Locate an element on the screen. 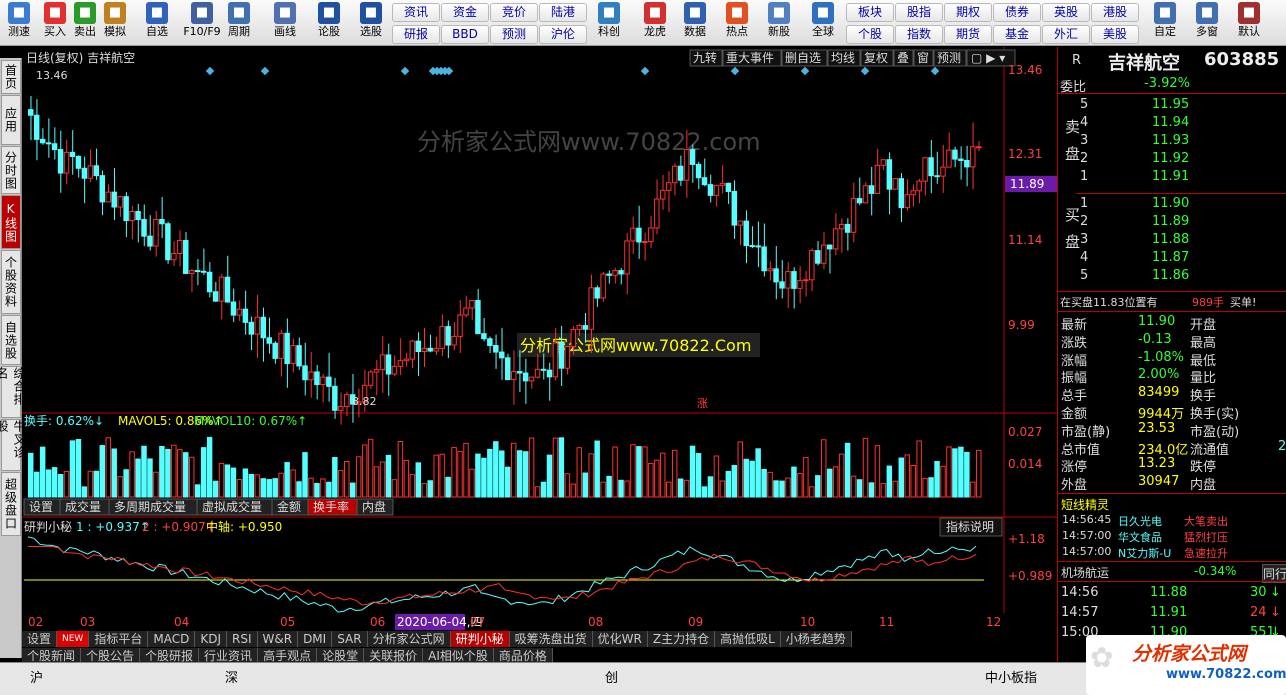 The image size is (1286, 695). toolbar-buy-button: ■ 买入 is located at coordinates (55, 20).